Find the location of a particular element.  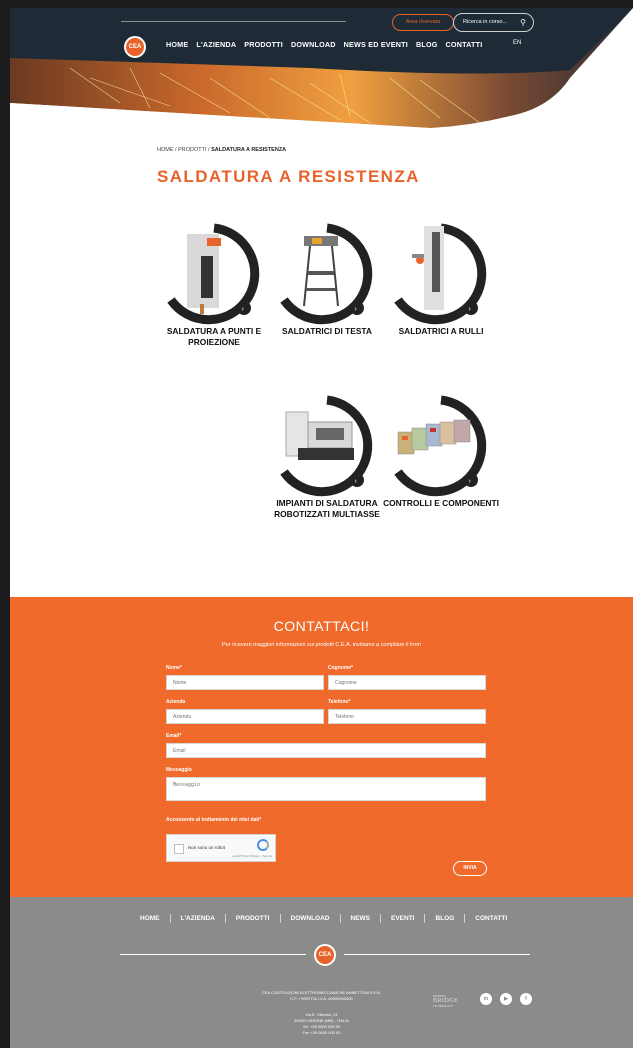

bridge-sub: TECHNOLOGY is located at coordinates (443, 1006).